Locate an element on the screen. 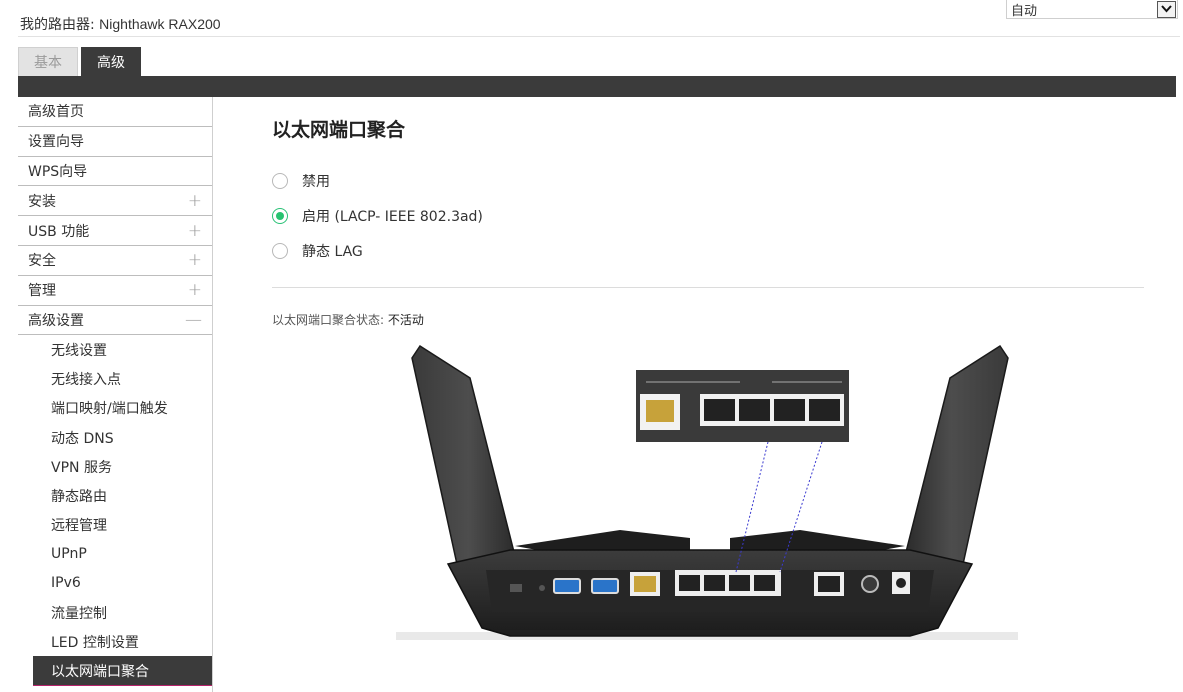  collapse-minus-icon: — is located at coordinates (193, 320).